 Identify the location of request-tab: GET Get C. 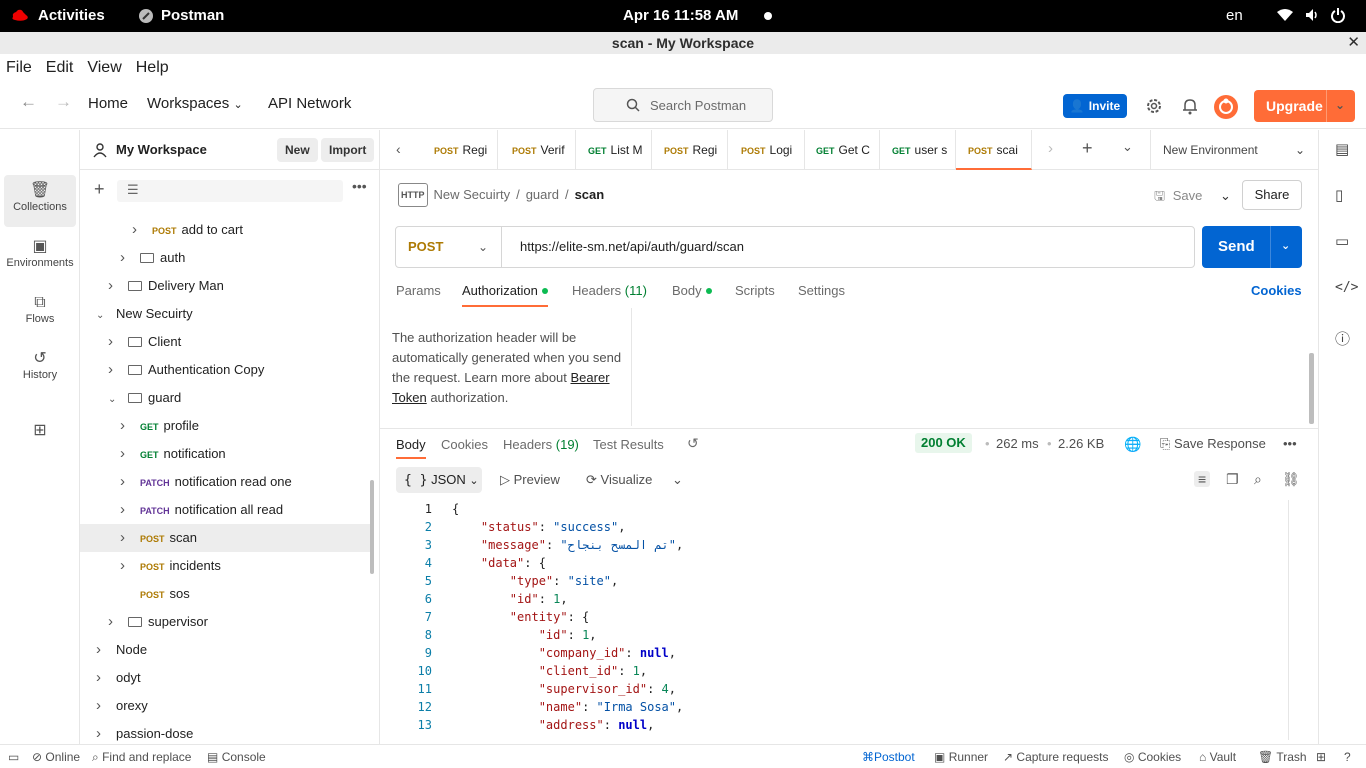
(842, 150).